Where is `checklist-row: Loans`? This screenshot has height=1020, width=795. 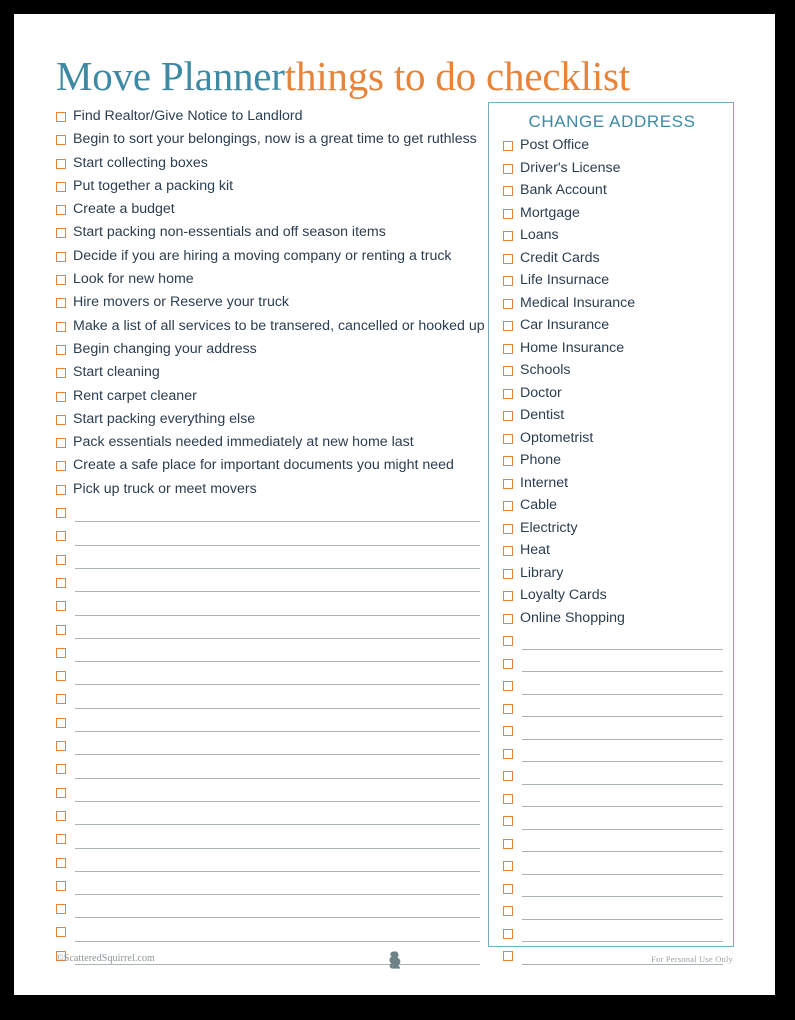 checklist-row: Loans is located at coordinates (612, 237).